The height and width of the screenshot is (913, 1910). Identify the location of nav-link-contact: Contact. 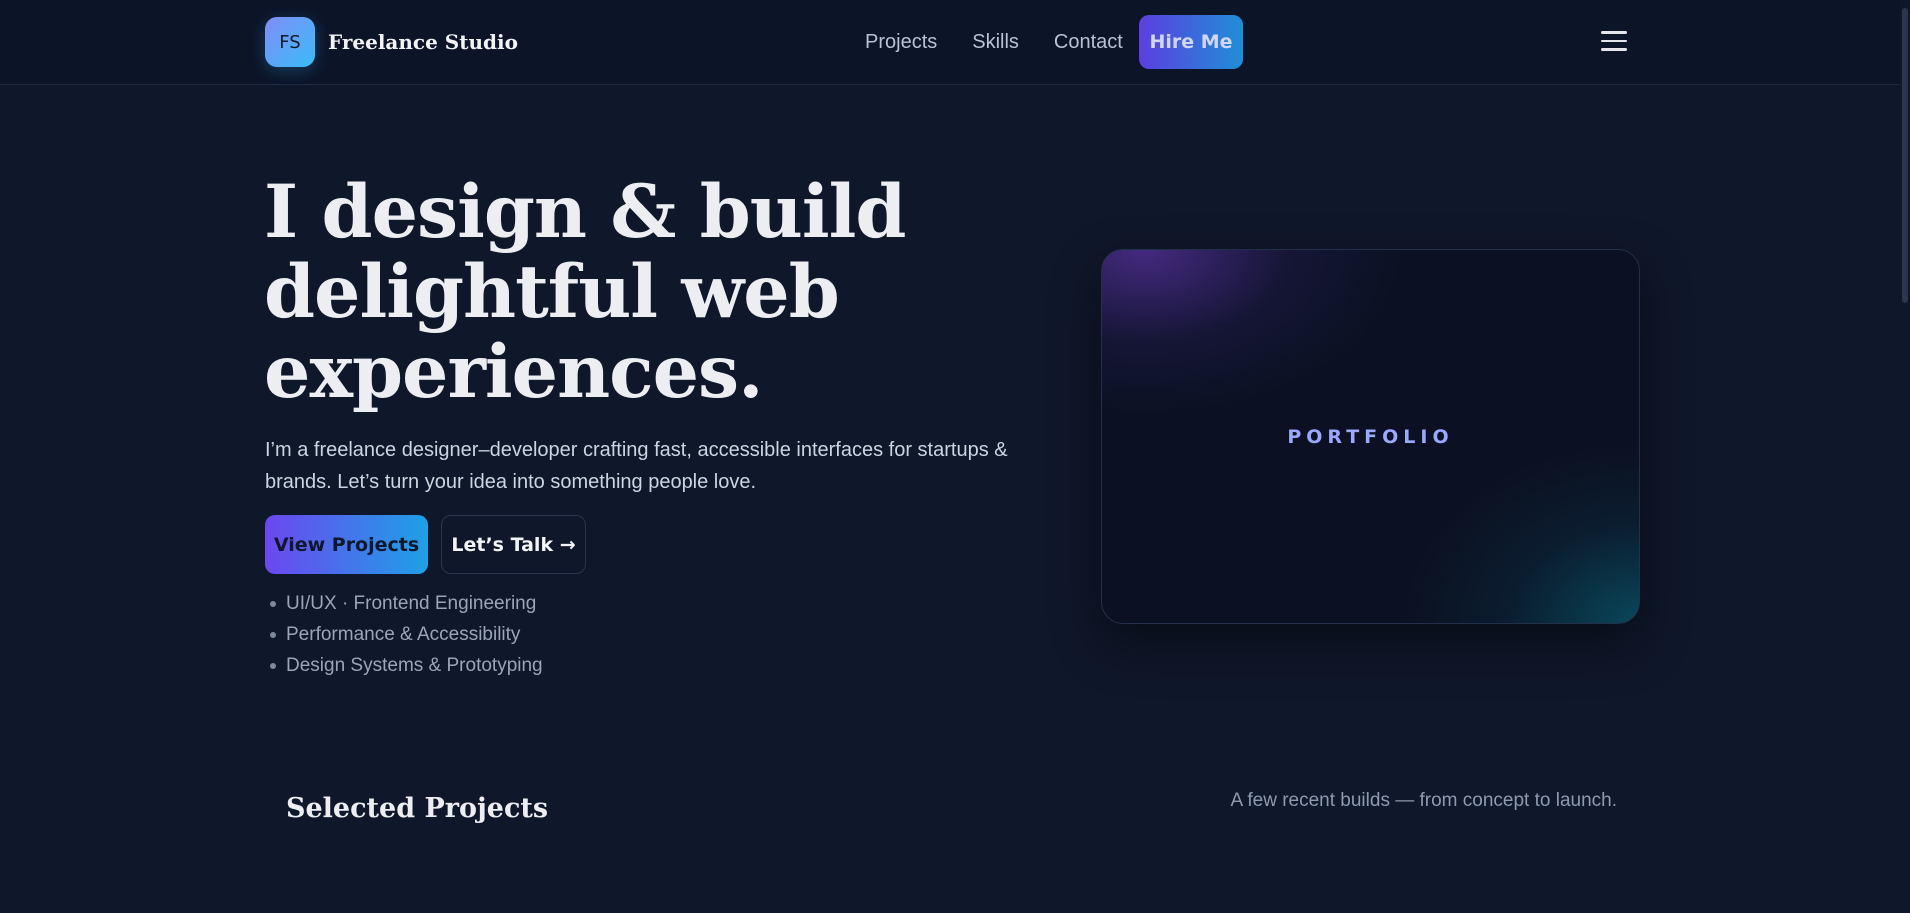
(1088, 42).